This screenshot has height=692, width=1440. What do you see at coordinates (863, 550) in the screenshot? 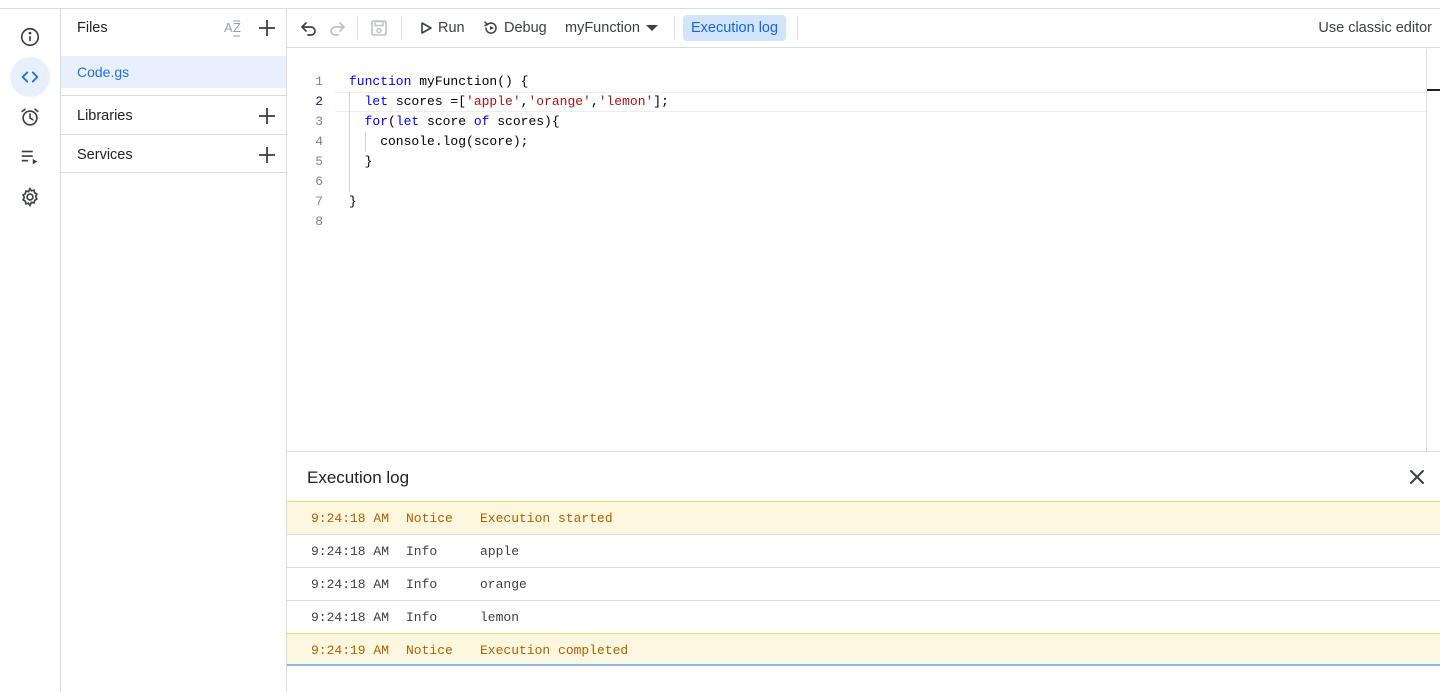
I see `log-entry: 9:24:18 AM Info apple` at bounding box center [863, 550].